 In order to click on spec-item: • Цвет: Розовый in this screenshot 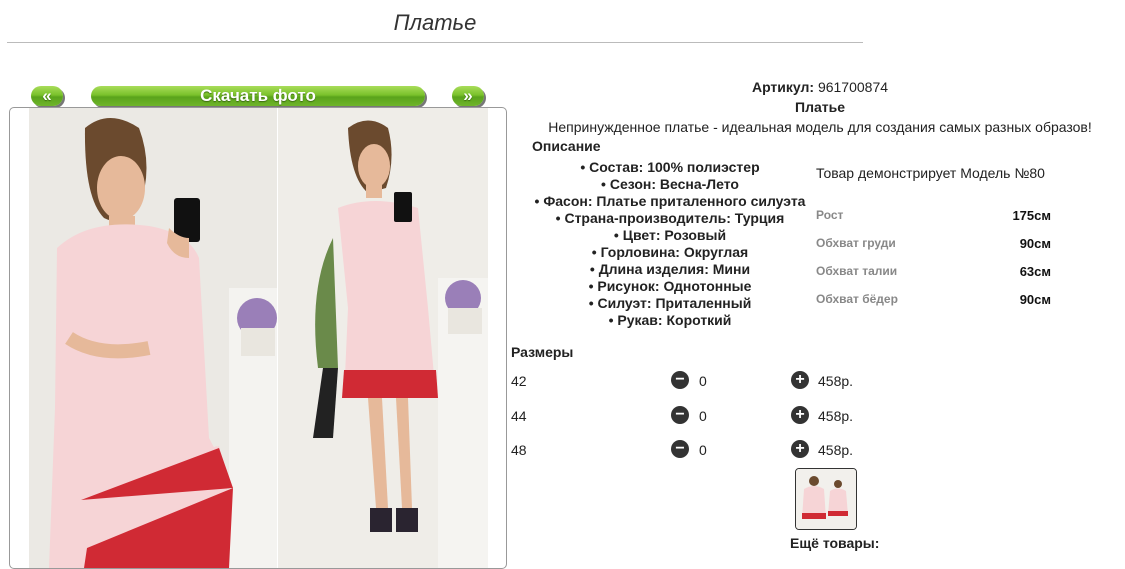, I will do `click(670, 235)`.